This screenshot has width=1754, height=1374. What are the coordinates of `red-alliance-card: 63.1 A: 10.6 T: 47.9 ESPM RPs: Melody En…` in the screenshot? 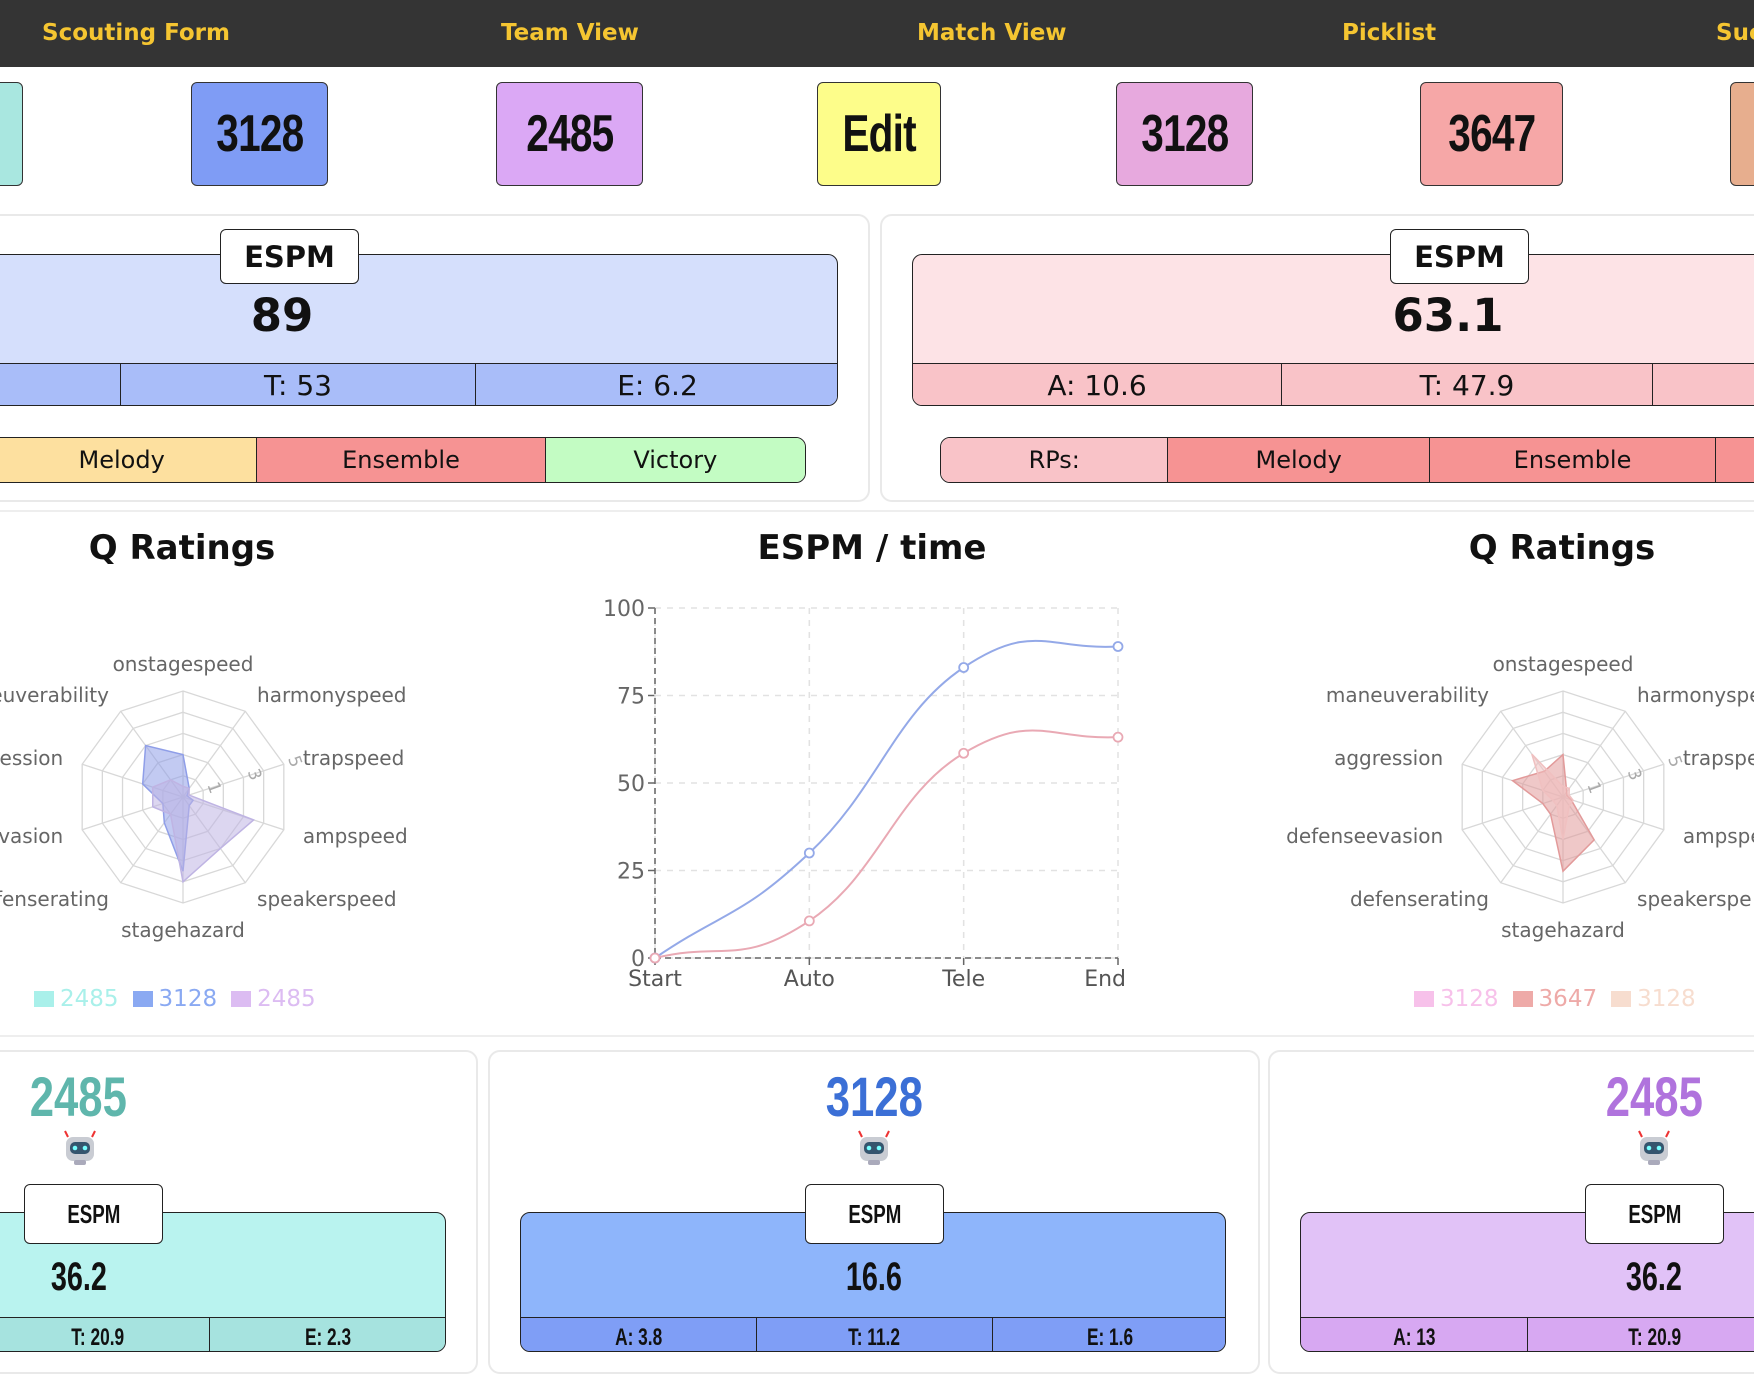 It's located at (1317, 358).